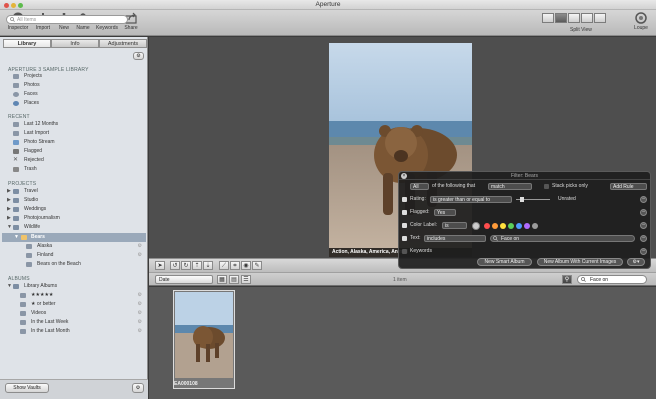 The image size is (656, 399). What do you see at coordinates (197, 265) in the screenshot?
I see `lift-tool-button: ⇡` at bounding box center [197, 265].